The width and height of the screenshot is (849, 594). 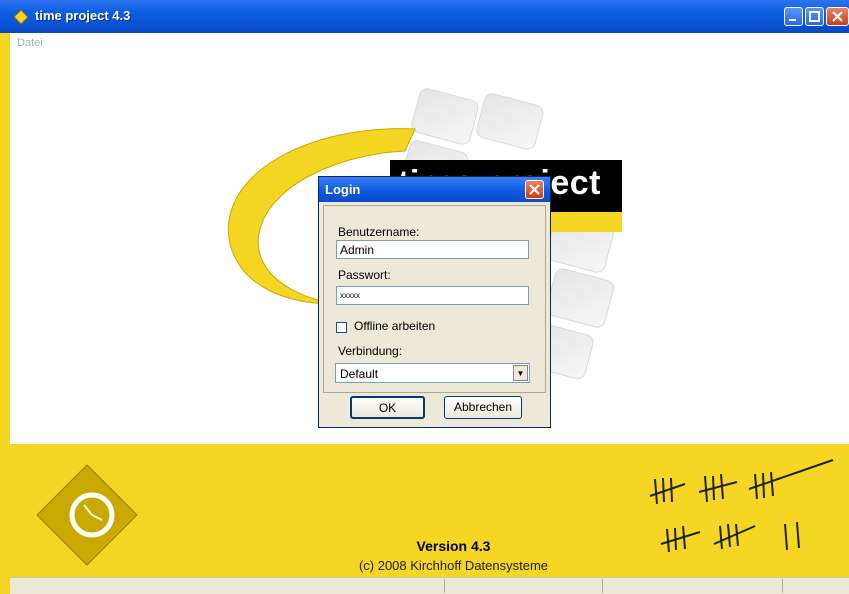 What do you see at coordinates (793, 16) in the screenshot?
I see `minimize-button` at bounding box center [793, 16].